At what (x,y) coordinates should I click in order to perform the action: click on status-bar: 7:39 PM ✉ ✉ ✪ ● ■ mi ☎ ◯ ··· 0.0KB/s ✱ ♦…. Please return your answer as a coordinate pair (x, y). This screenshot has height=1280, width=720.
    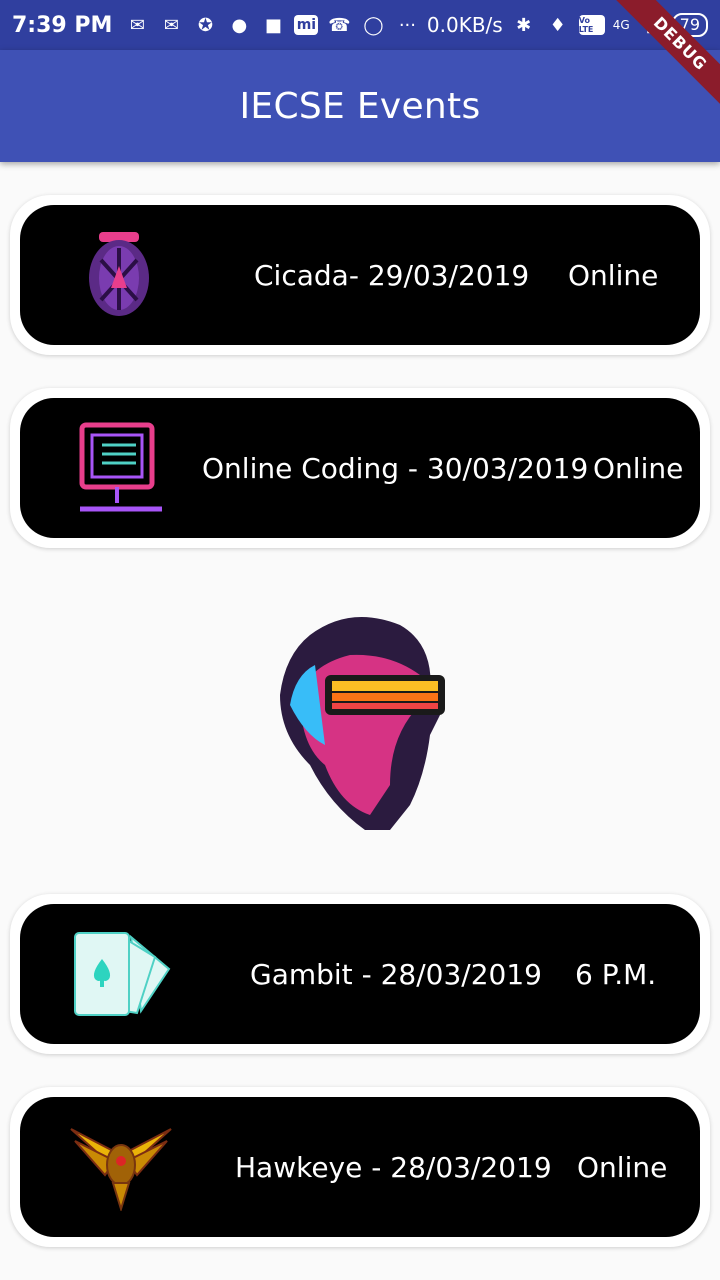
    Looking at the image, I should click on (360, 25).